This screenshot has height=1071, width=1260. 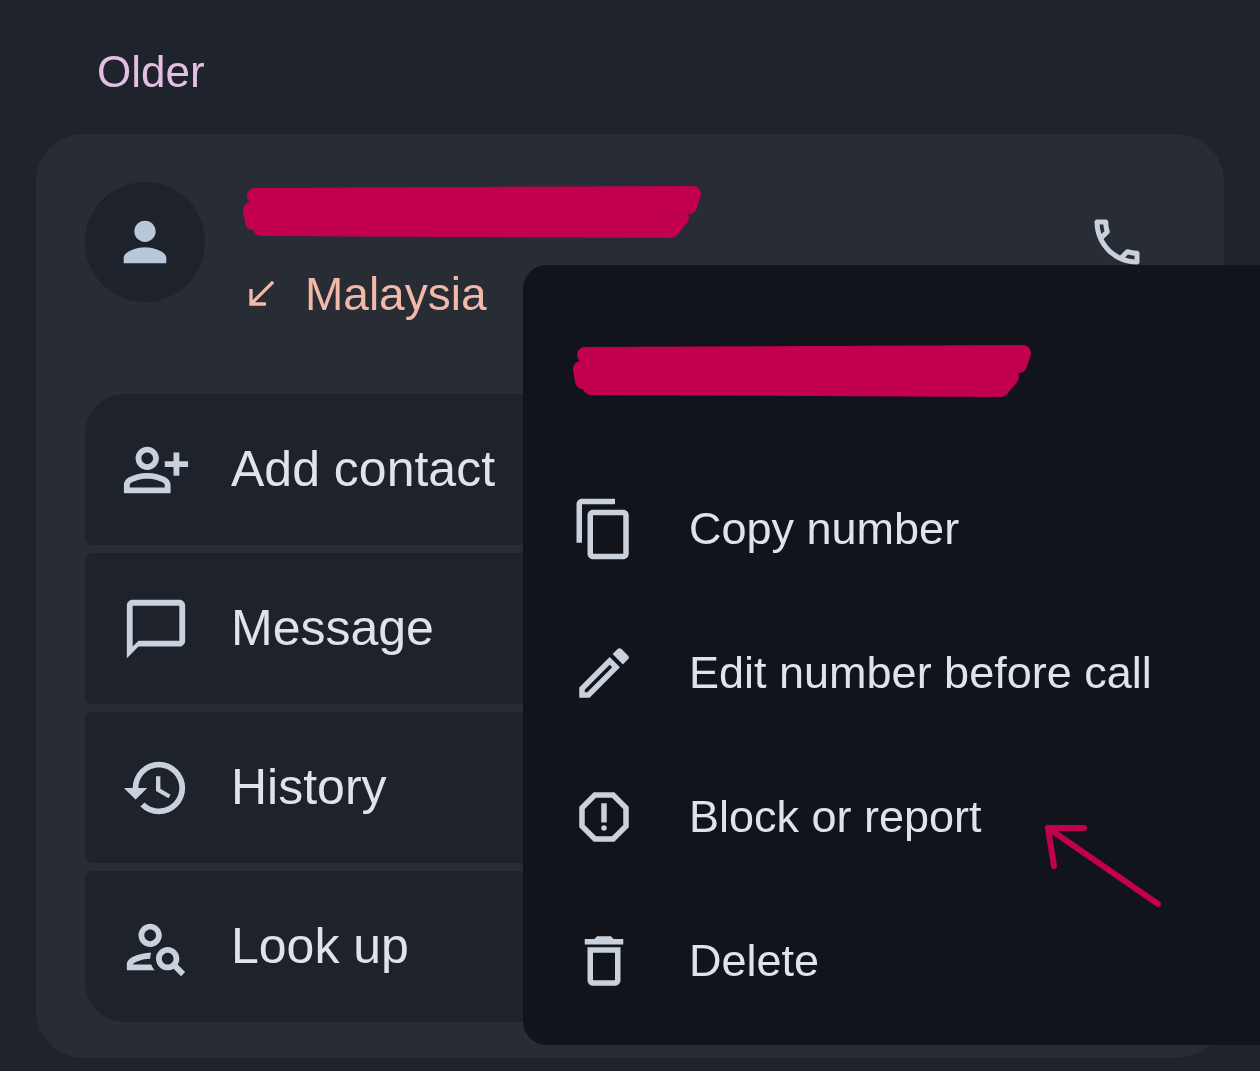 What do you see at coordinates (915, 961) in the screenshot?
I see `menu-item: Delete` at bounding box center [915, 961].